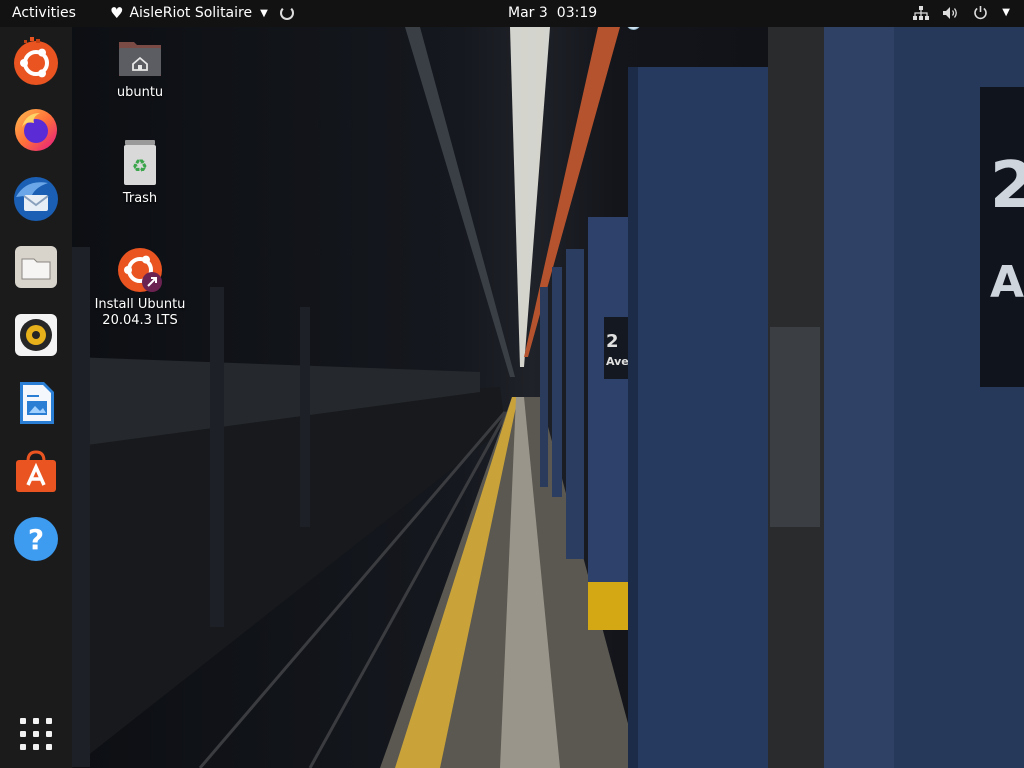  I want to click on install-label-line2: 20.04.3 LTS, so click(140, 320).